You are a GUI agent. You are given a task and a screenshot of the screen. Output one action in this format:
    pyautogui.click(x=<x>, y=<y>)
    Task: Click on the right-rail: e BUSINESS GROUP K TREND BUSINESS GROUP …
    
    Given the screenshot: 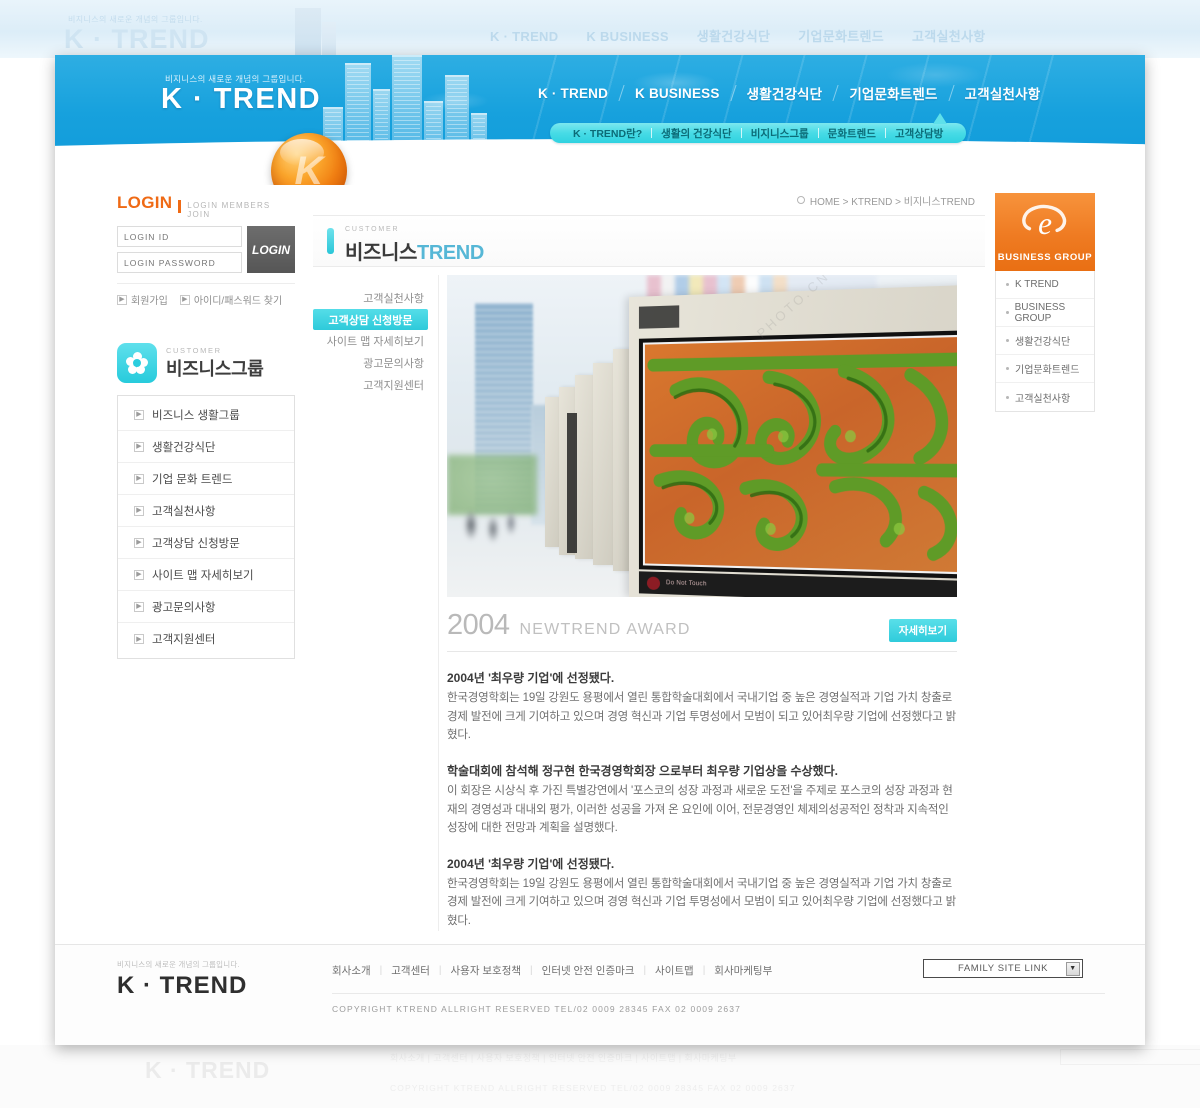 What is the action you would take?
    pyautogui.click(x=1045, y=302)
    